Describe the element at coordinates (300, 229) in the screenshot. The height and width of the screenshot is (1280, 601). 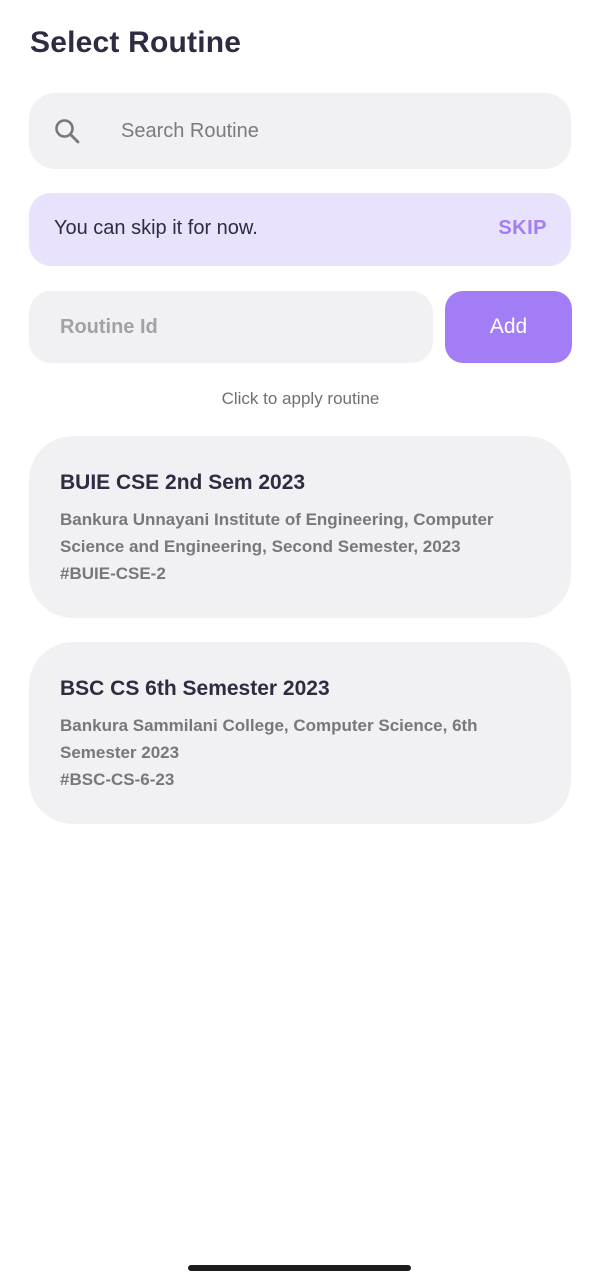
I see `skip-banner: You can skip it for now. SKIP` at that location.